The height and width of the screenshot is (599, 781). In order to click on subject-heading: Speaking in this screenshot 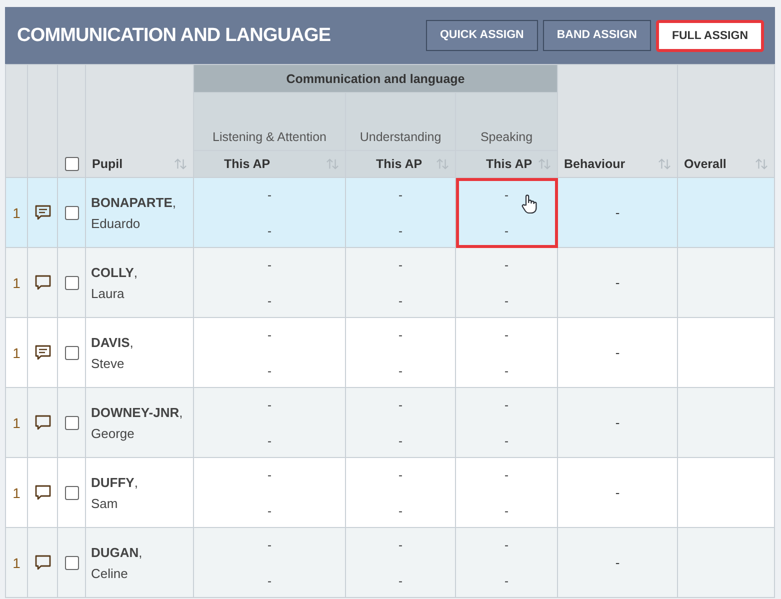, I will do `click(506, 137)`.